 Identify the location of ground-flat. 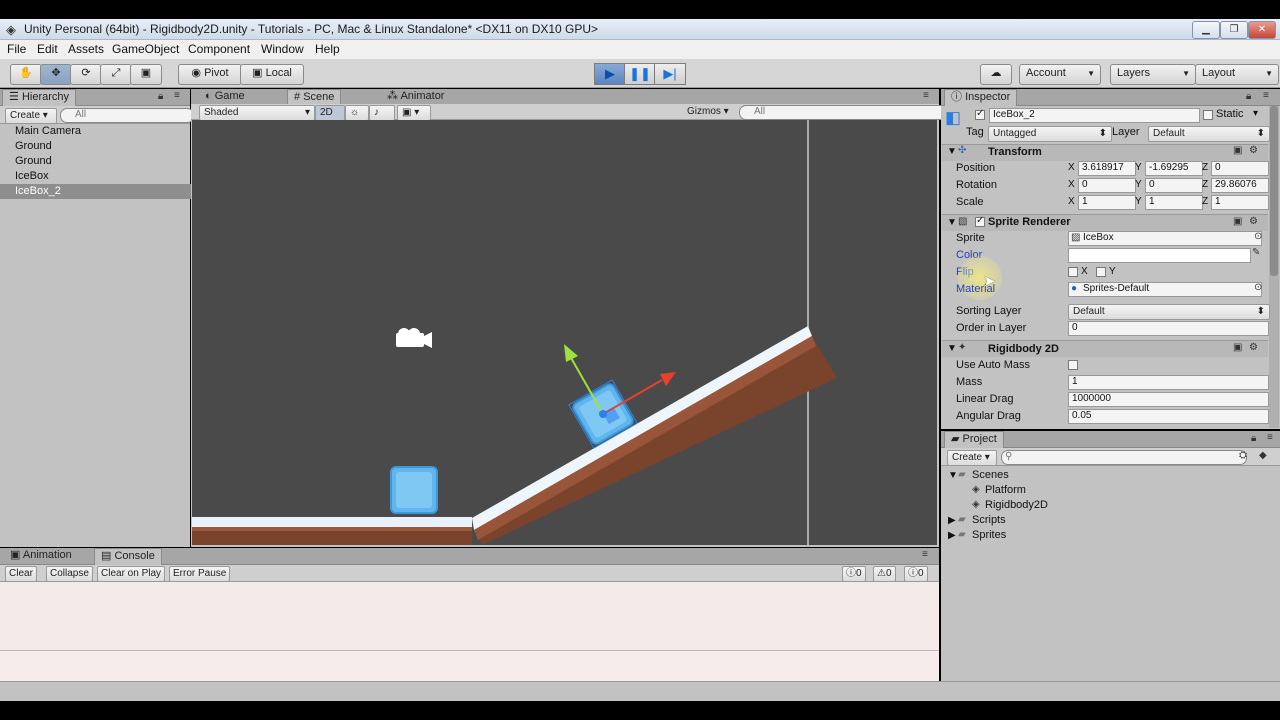
(332, 531).